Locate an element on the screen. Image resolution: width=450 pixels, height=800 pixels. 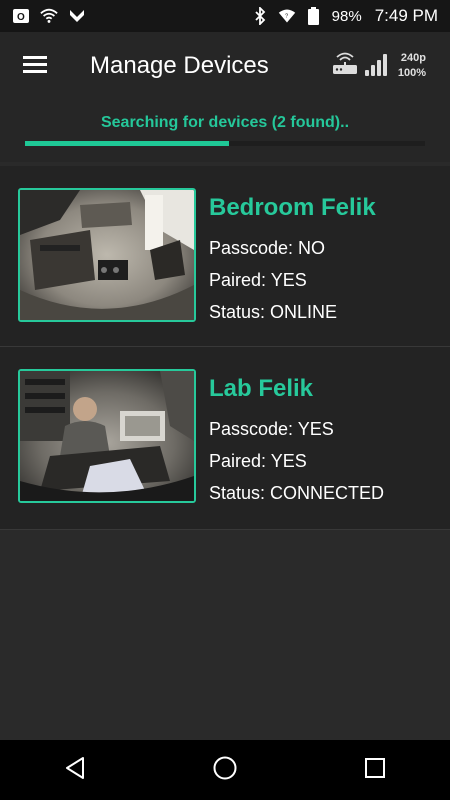
app-bar: Manage Devices 240p 100% is located at coordinates (225, 66).